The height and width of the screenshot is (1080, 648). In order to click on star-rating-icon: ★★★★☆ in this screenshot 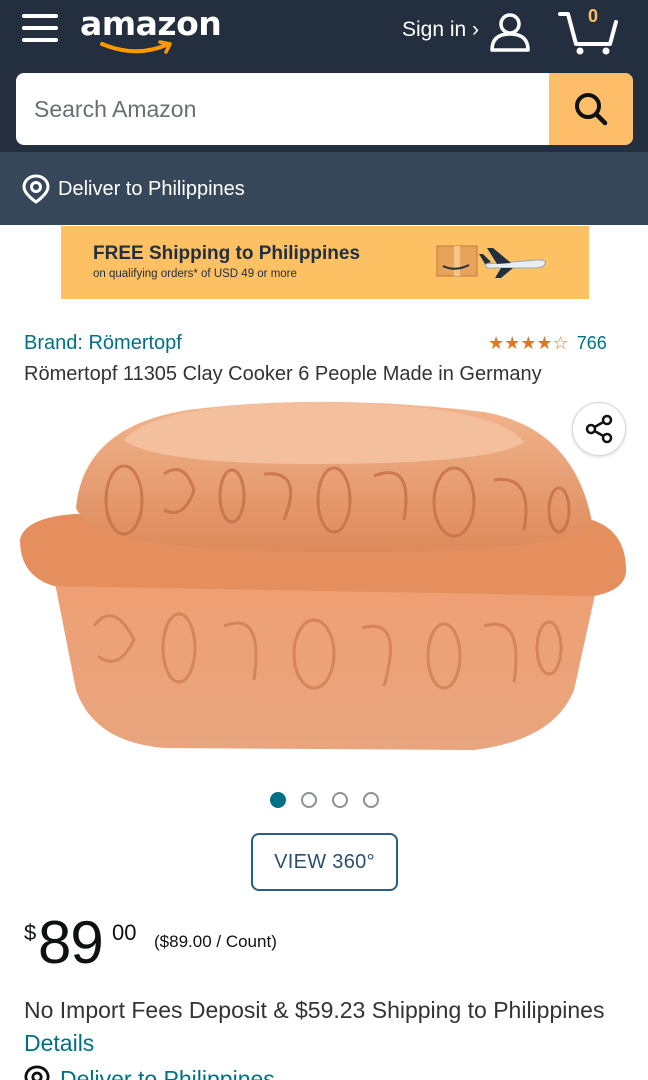, I will do `click(528, 343)`.